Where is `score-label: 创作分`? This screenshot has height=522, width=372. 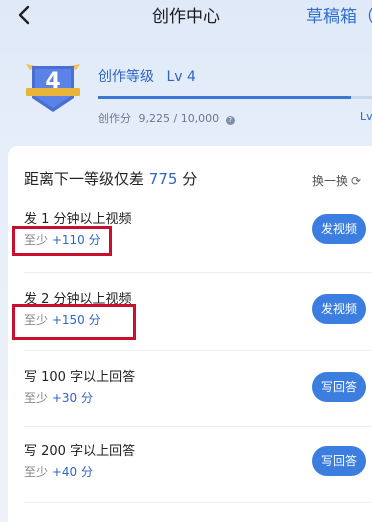
score-label: 创作分 is located at coordinates (114, 118).